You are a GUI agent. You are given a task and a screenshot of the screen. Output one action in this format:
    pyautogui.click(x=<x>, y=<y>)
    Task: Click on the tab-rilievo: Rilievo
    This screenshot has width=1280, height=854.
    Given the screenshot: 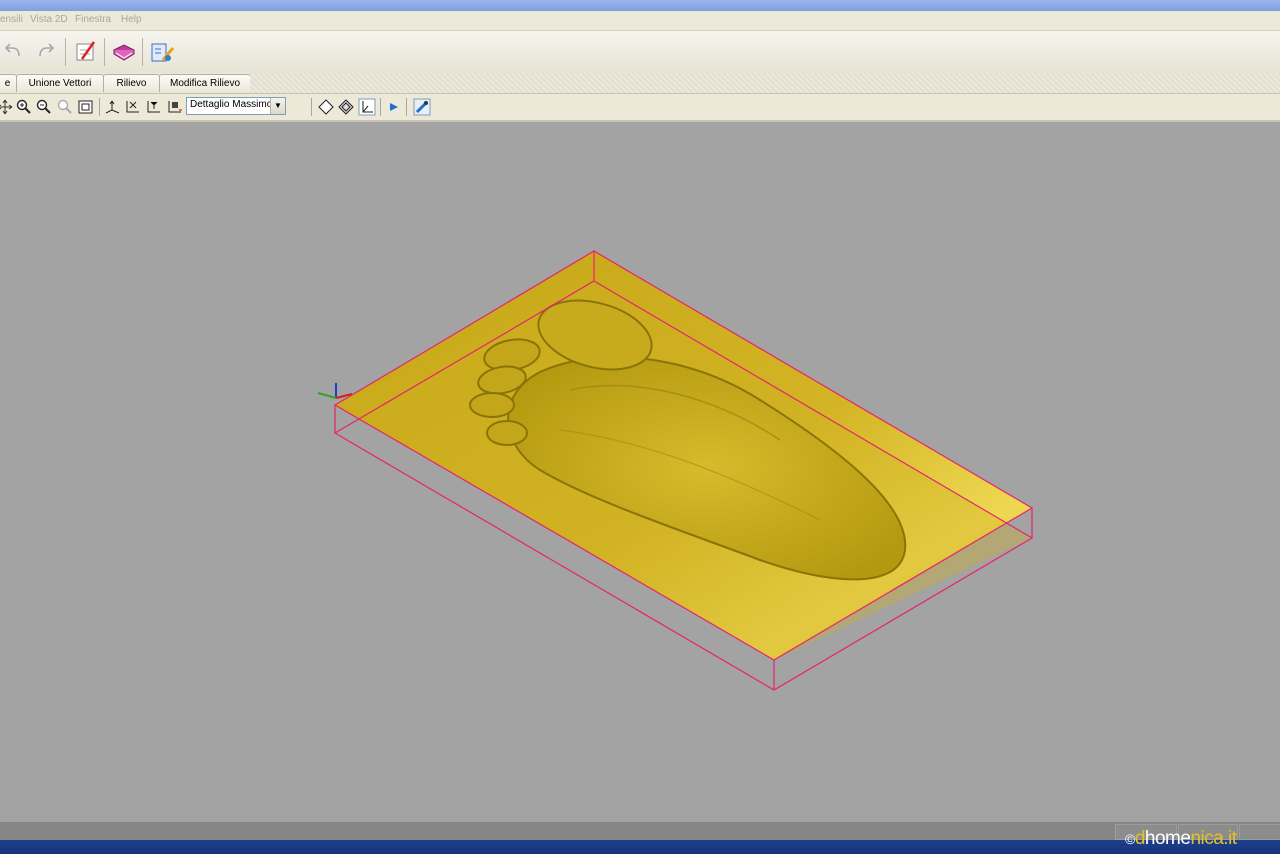 What is the action you would take?
    pyautogui.click(x=131, y=83)
    